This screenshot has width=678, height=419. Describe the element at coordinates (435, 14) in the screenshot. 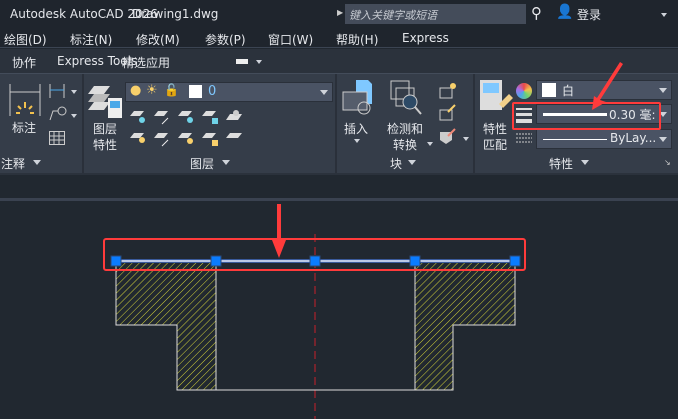

I see `search-input: 键入关键字或短语` at that location.